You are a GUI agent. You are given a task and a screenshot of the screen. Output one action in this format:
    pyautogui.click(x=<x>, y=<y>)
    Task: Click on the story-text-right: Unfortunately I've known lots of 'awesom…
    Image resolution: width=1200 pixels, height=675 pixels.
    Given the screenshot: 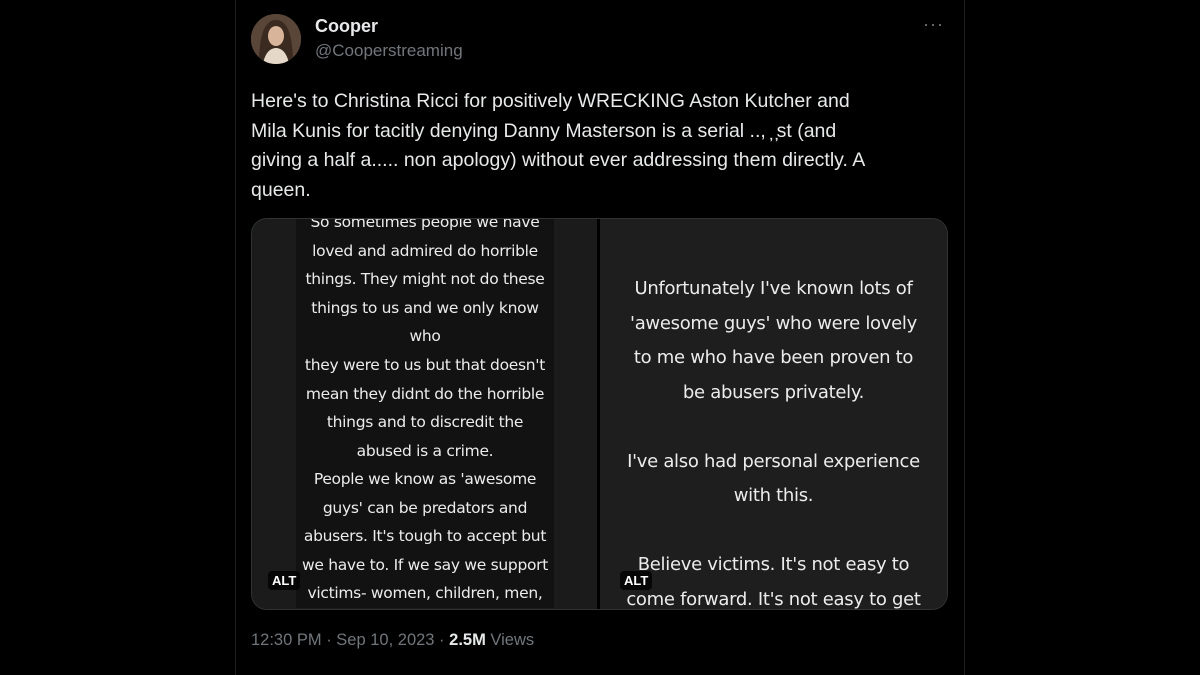 What is the action you would take?
    pyautogui.click(x=773, y=443)
    